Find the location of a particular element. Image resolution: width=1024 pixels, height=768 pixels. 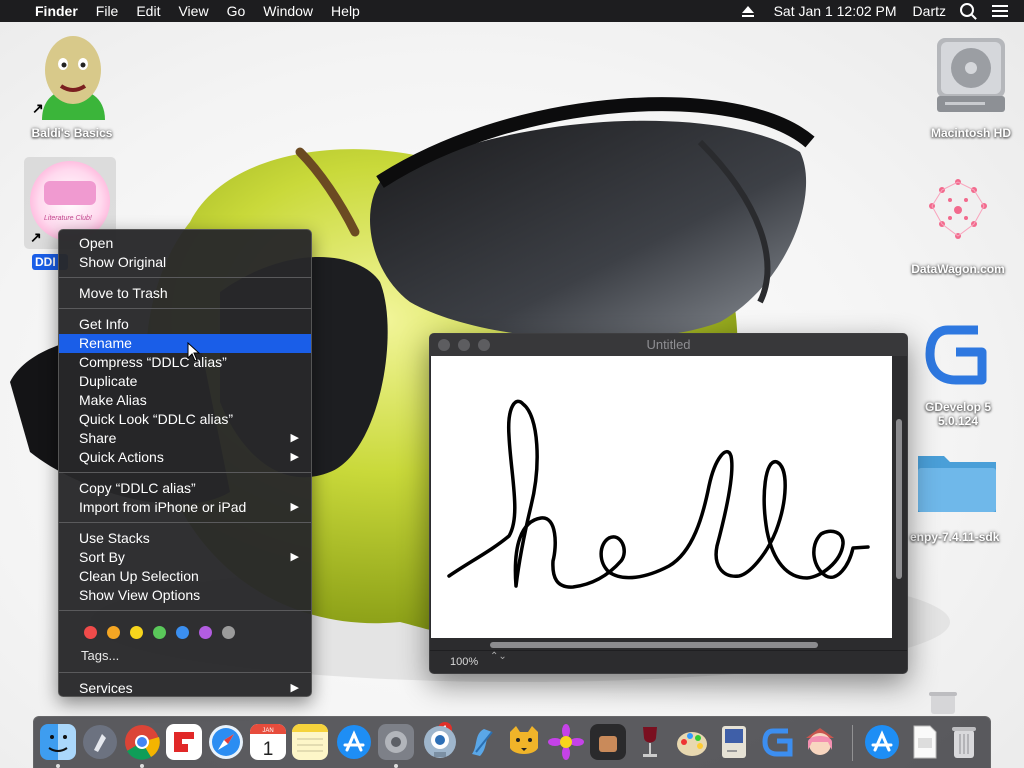

menu-file: File is located at coordinates (107, 11).